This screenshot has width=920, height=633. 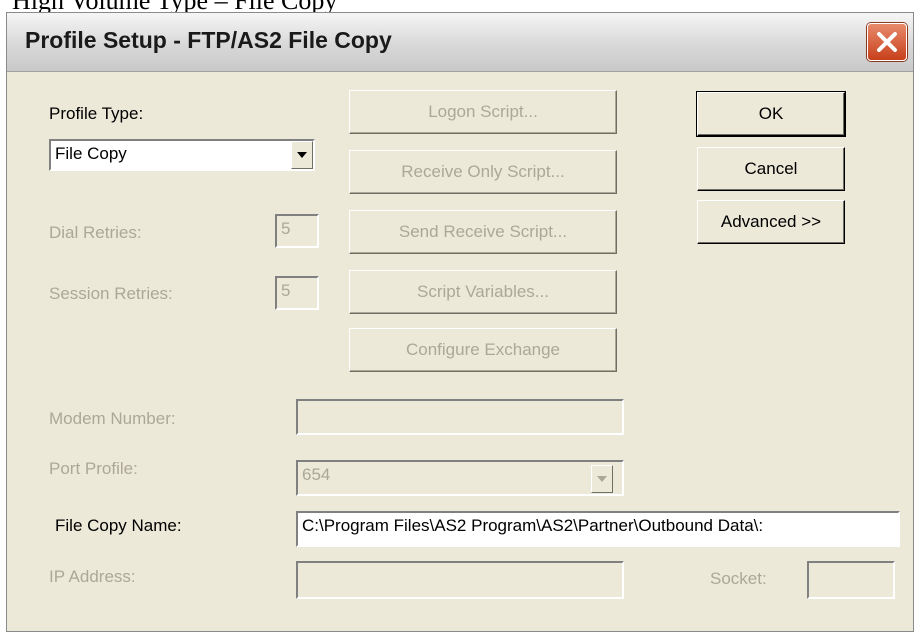 I want to click on ip-address-input, so click(x=460, y=580).